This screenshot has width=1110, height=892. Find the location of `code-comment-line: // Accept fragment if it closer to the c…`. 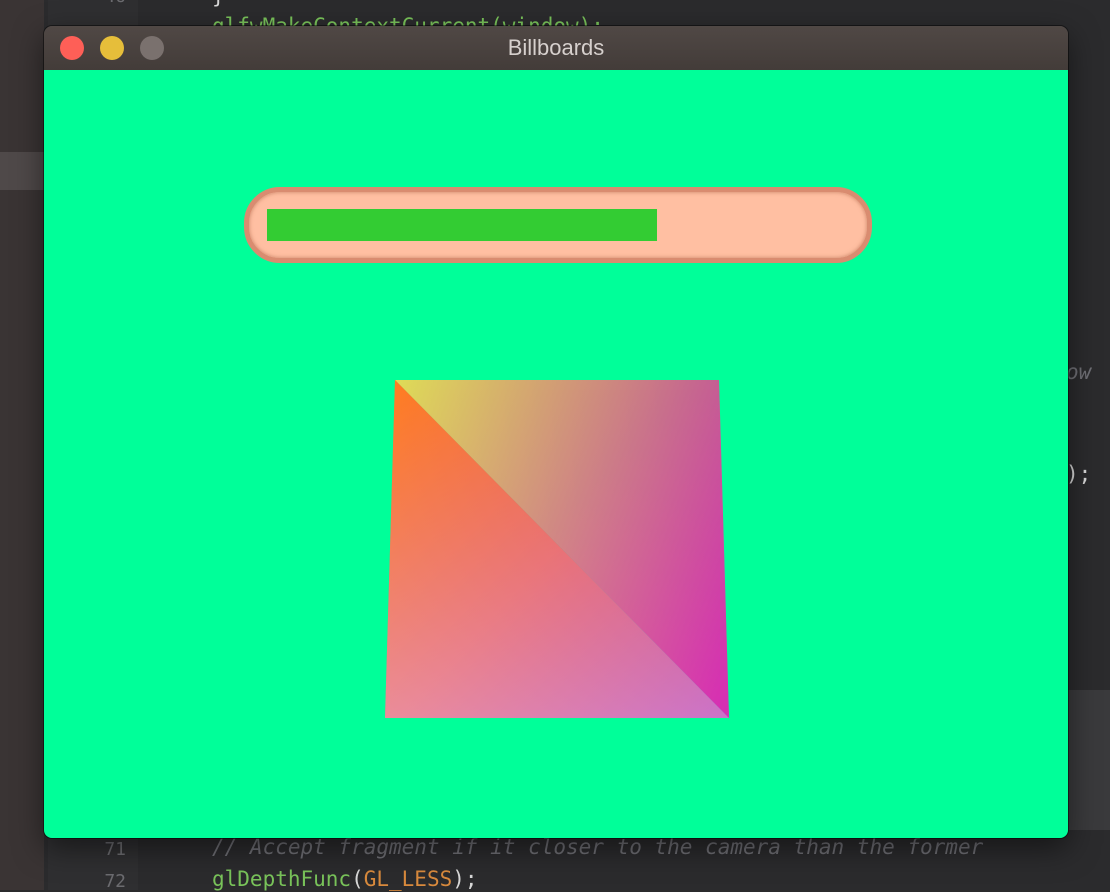

code-comment-line: // Accept fragment if it closer to the c… is located at coordinates (598, 847).